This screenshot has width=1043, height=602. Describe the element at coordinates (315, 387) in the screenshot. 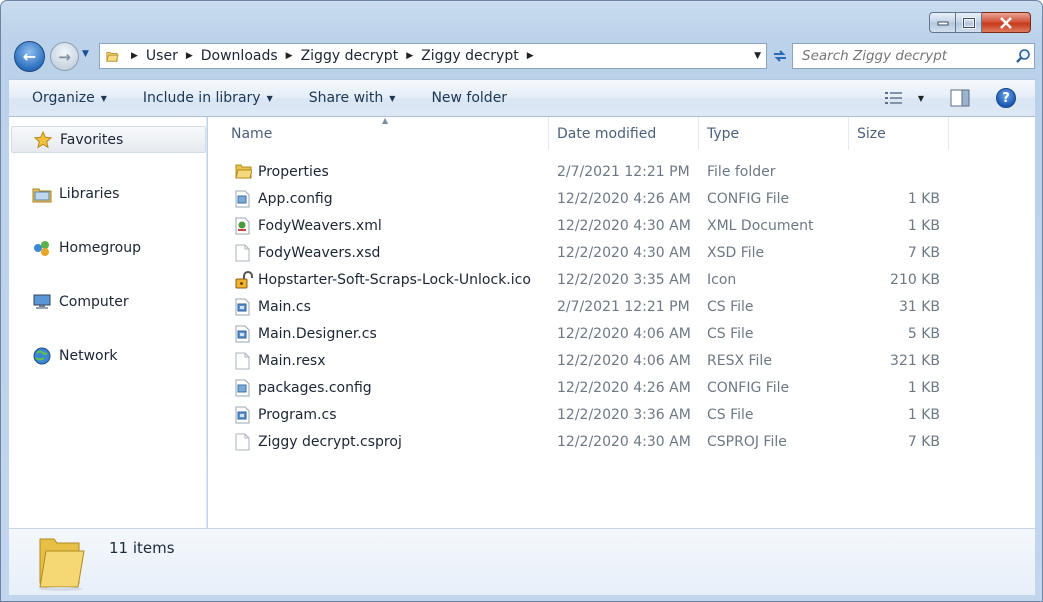

I see `file-name: packages.config` at that location.